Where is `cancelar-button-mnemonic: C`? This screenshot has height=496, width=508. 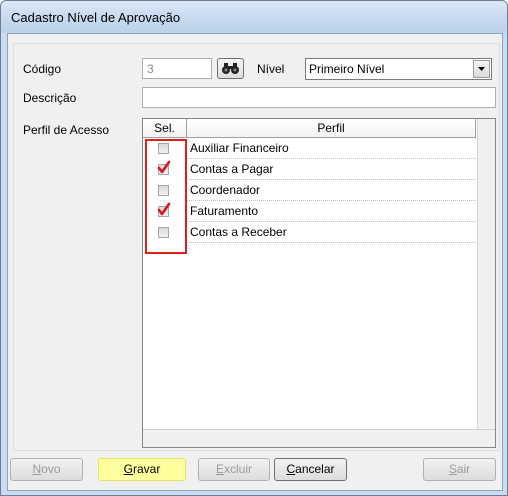 cancelar-button-mnemonic: C is located at coordinates (291, 469).